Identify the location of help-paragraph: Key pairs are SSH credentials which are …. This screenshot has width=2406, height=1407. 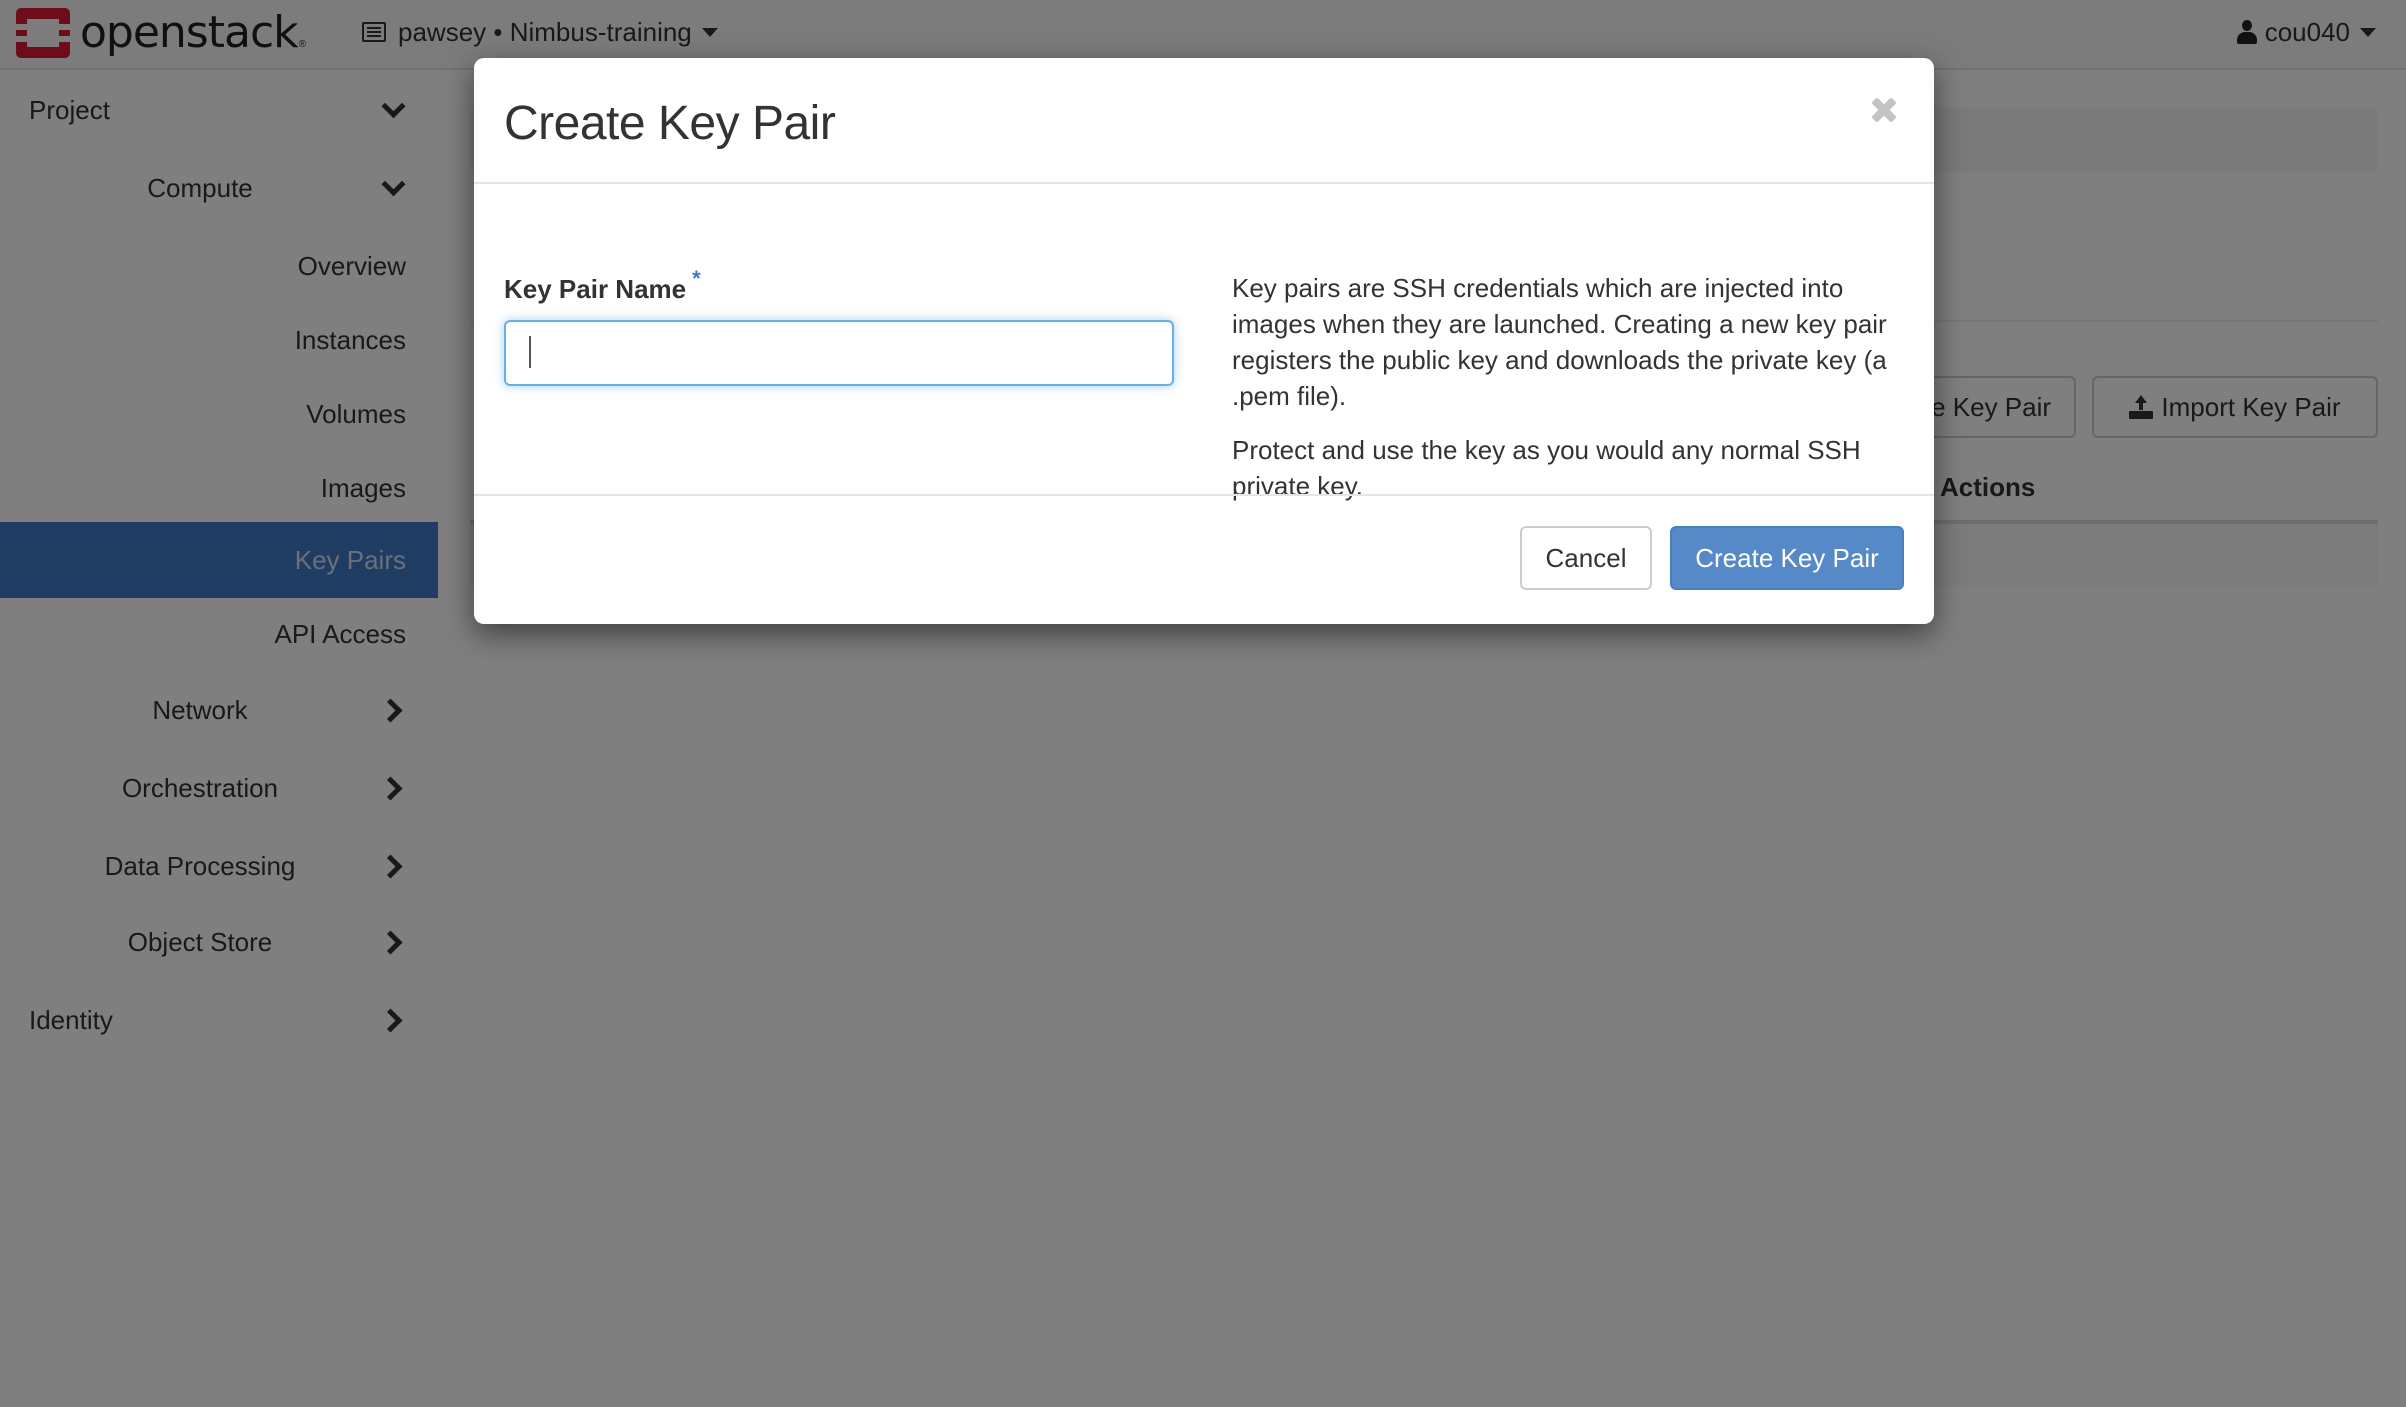
(1559, 342).